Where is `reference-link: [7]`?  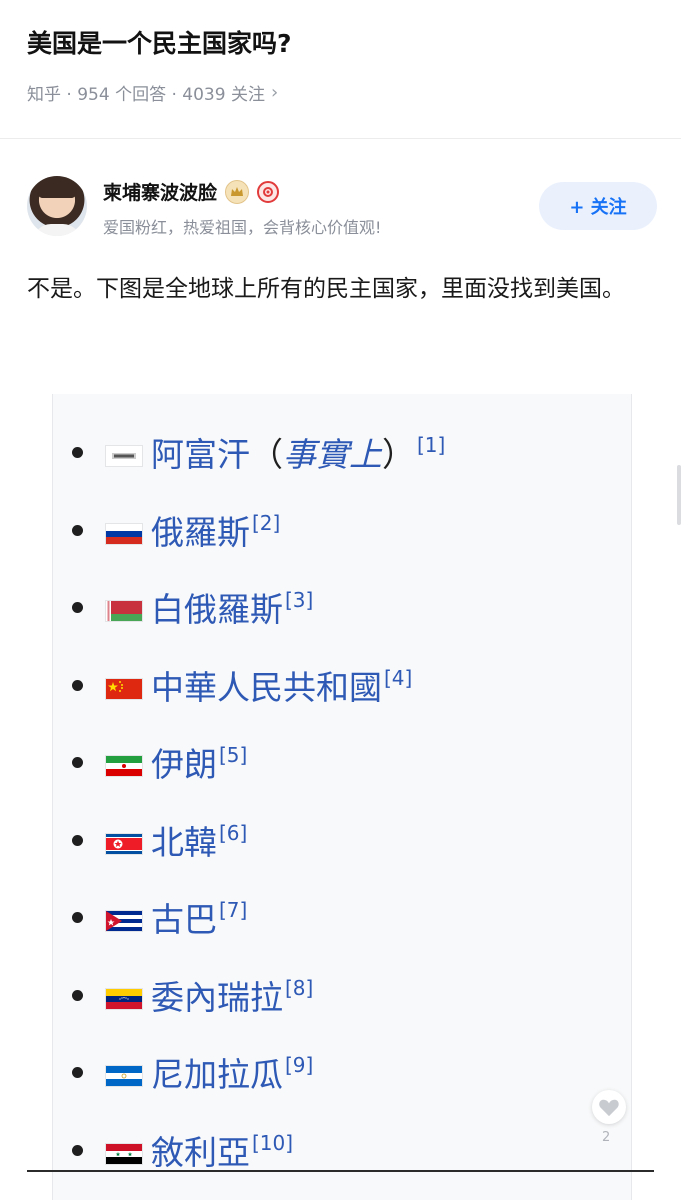 reference-link: [7] is located at coordinates (233, 910).